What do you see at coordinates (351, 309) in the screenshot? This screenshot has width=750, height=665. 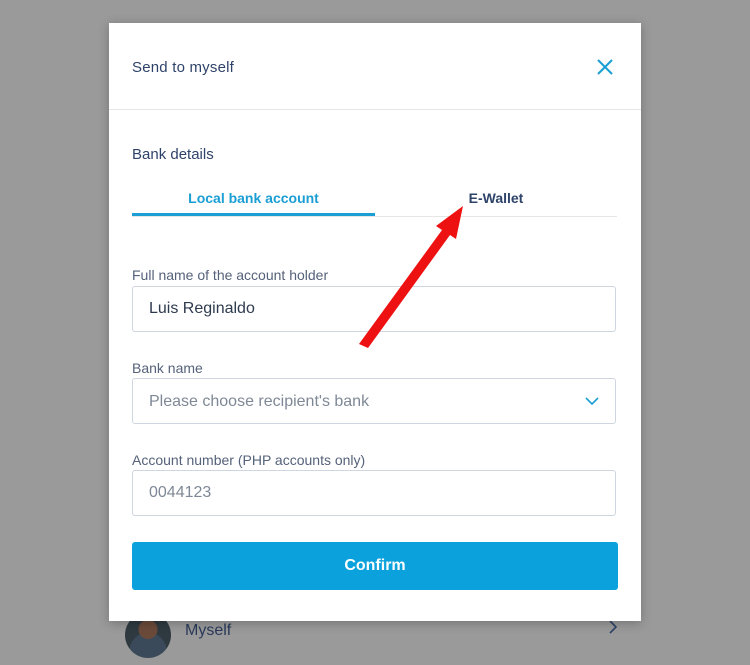 I see `full-name-input` at bounding box center [351, 309].